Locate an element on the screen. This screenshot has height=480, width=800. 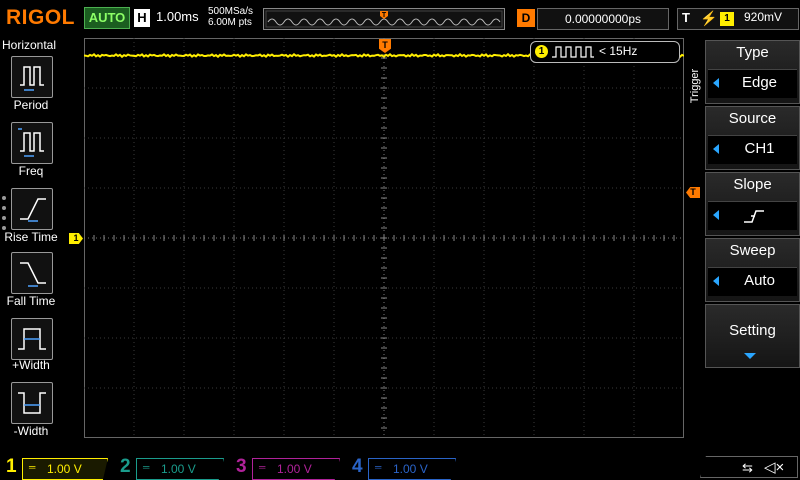
memory-overview-bar: T is located at coordinates (384, 19).